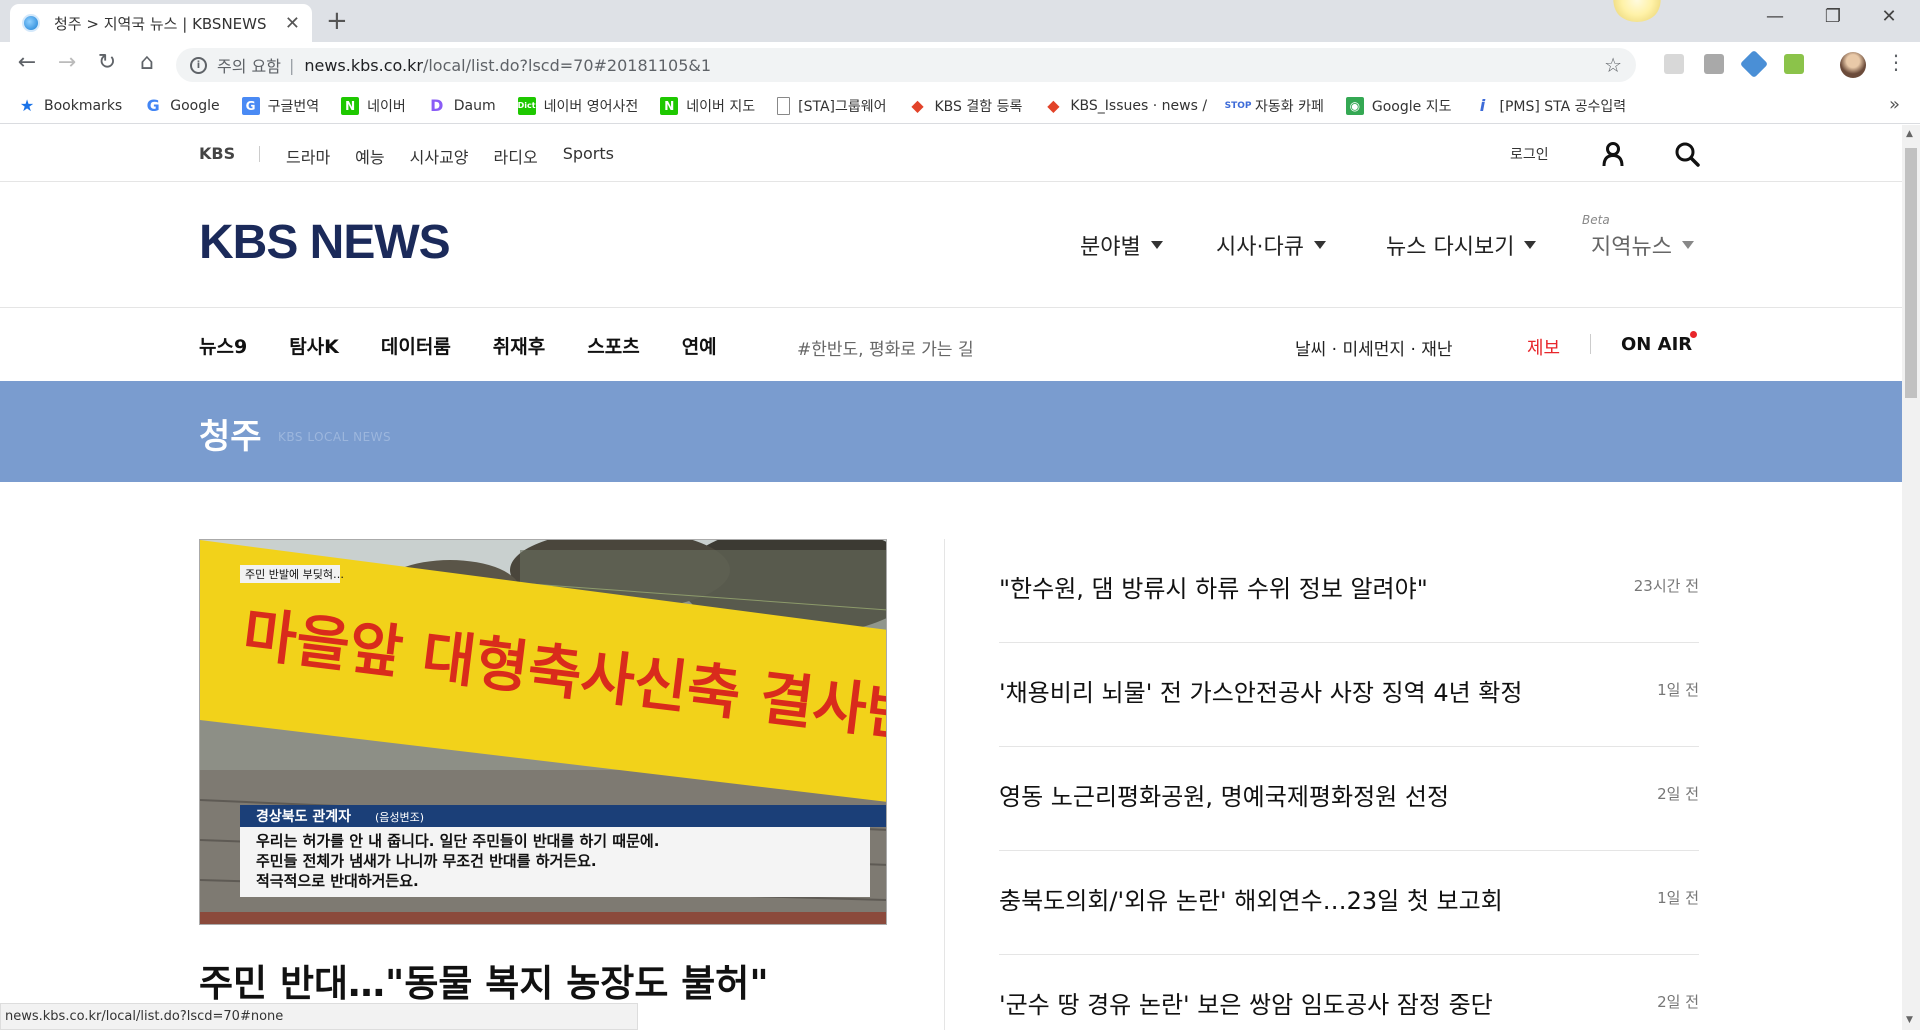 The image size is (1920, 1030). I want to click on dict-icon: Dict, so click(526, 105).